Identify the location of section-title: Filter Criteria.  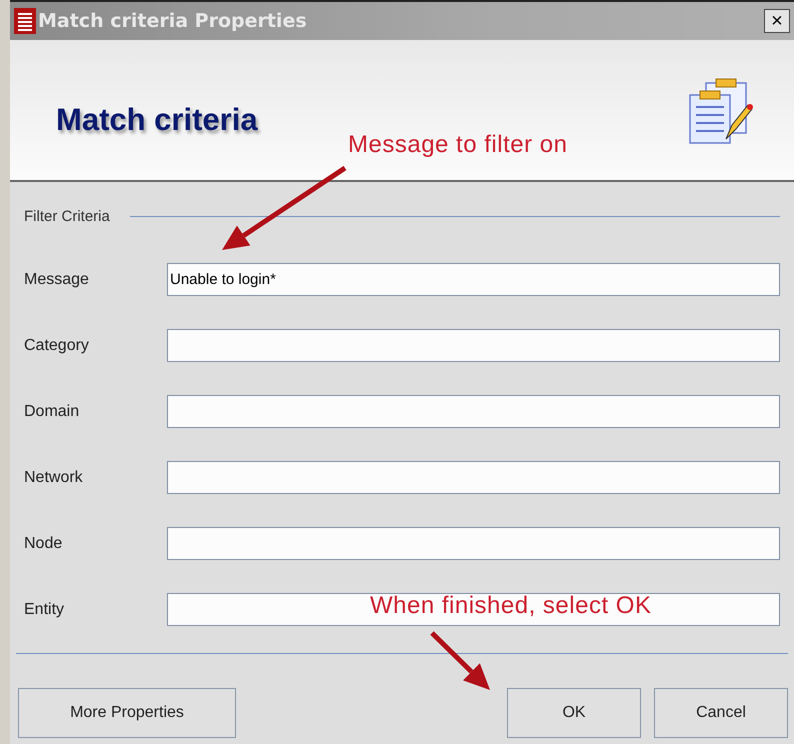
(67, 216).